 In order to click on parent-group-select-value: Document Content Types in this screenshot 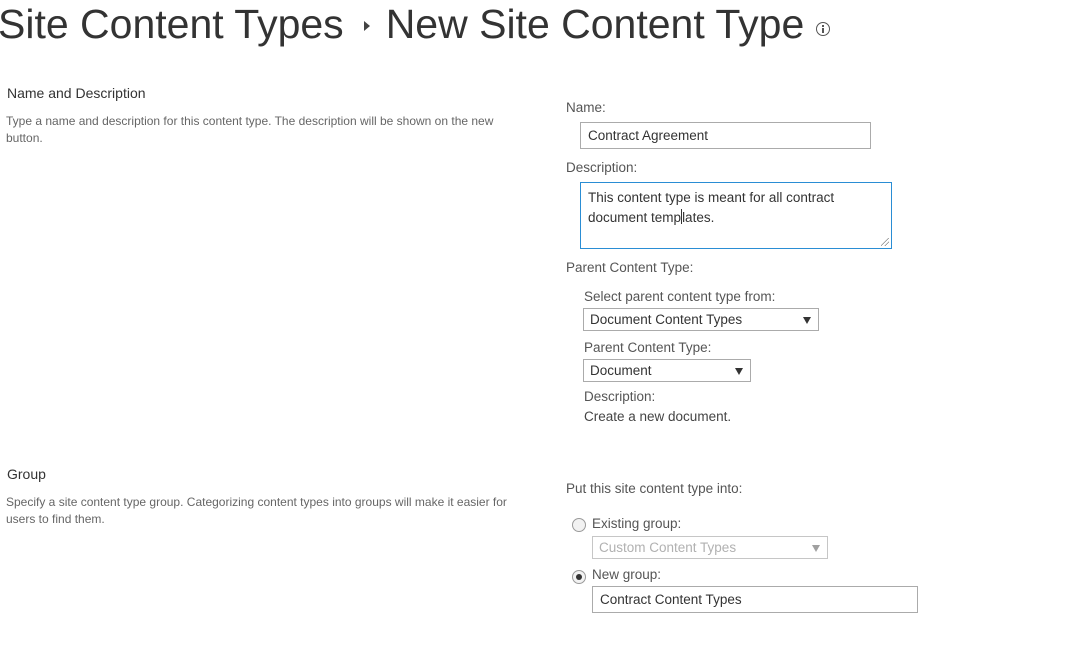, I will do `click(666, 319)`.